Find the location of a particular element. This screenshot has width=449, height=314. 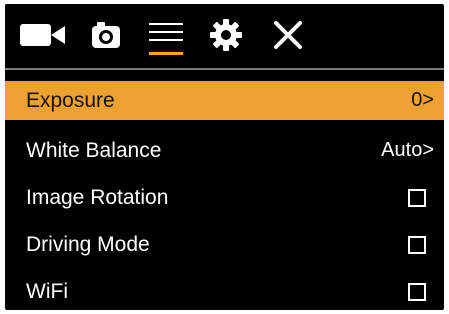

video-camera-icon is located at coordinates (43, 35).